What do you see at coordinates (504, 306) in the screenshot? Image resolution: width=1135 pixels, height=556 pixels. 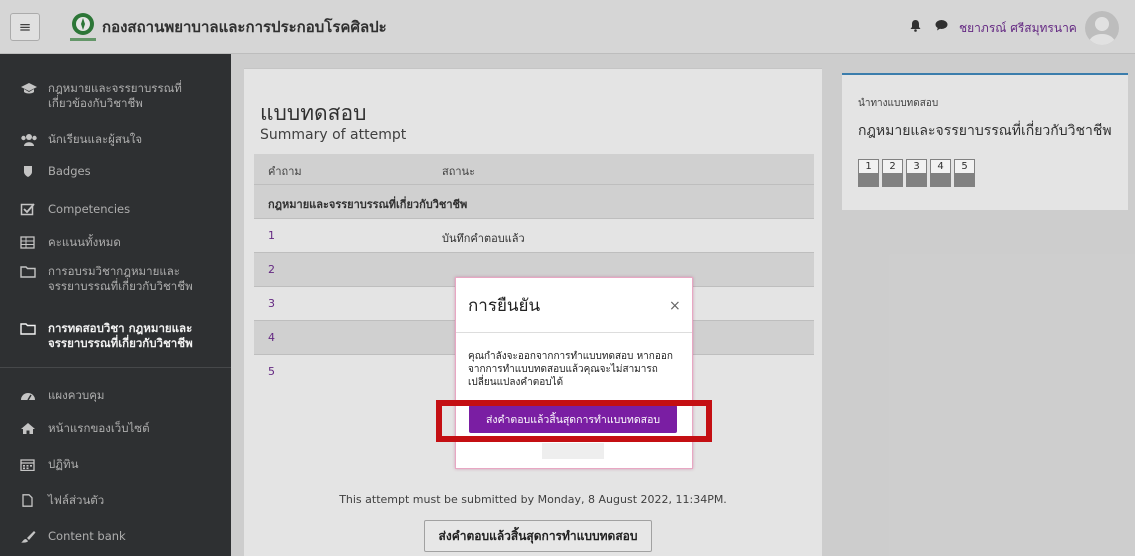 I see `modal-title: การยืนยัน` at bounding box center [504, 306].